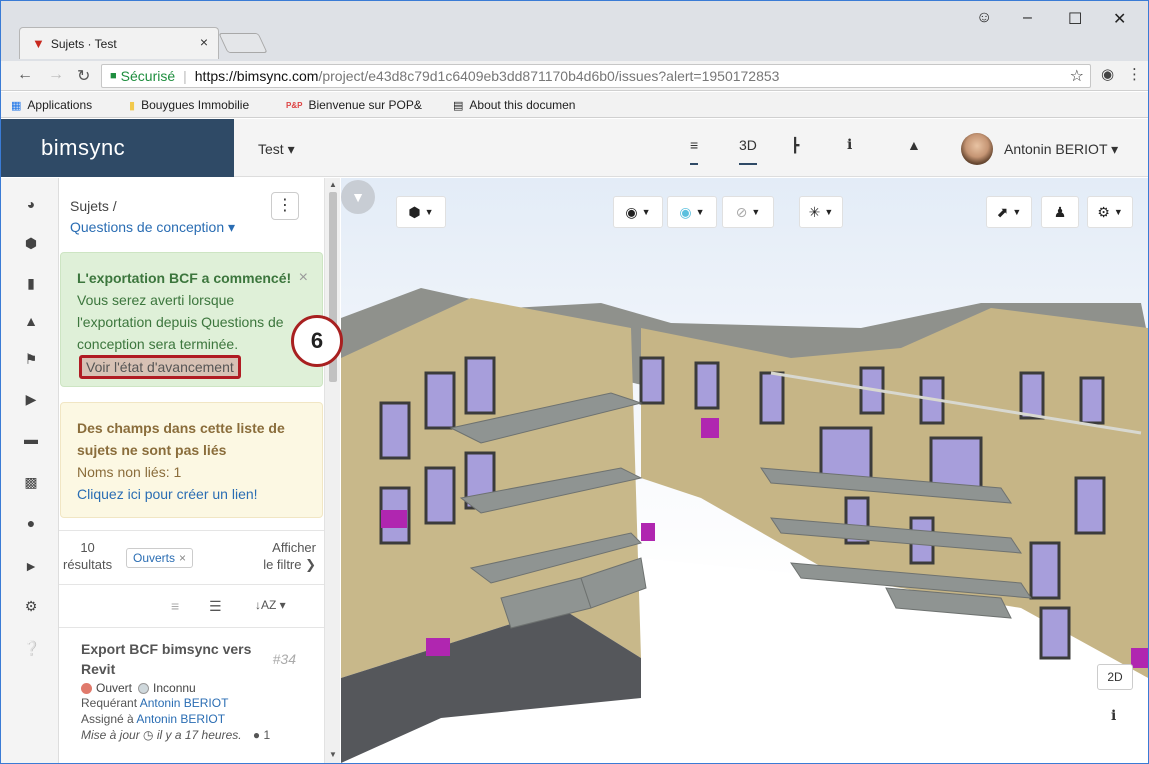  I want to click on tree-icon: ┣, so click(795, 145).